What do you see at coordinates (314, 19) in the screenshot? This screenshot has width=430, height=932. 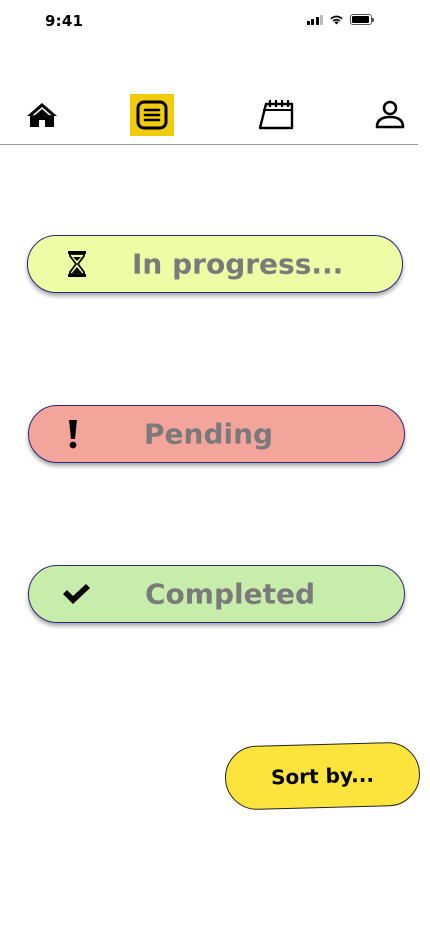 I see `cellular-signal-icon` at bounding box center [314, 19].